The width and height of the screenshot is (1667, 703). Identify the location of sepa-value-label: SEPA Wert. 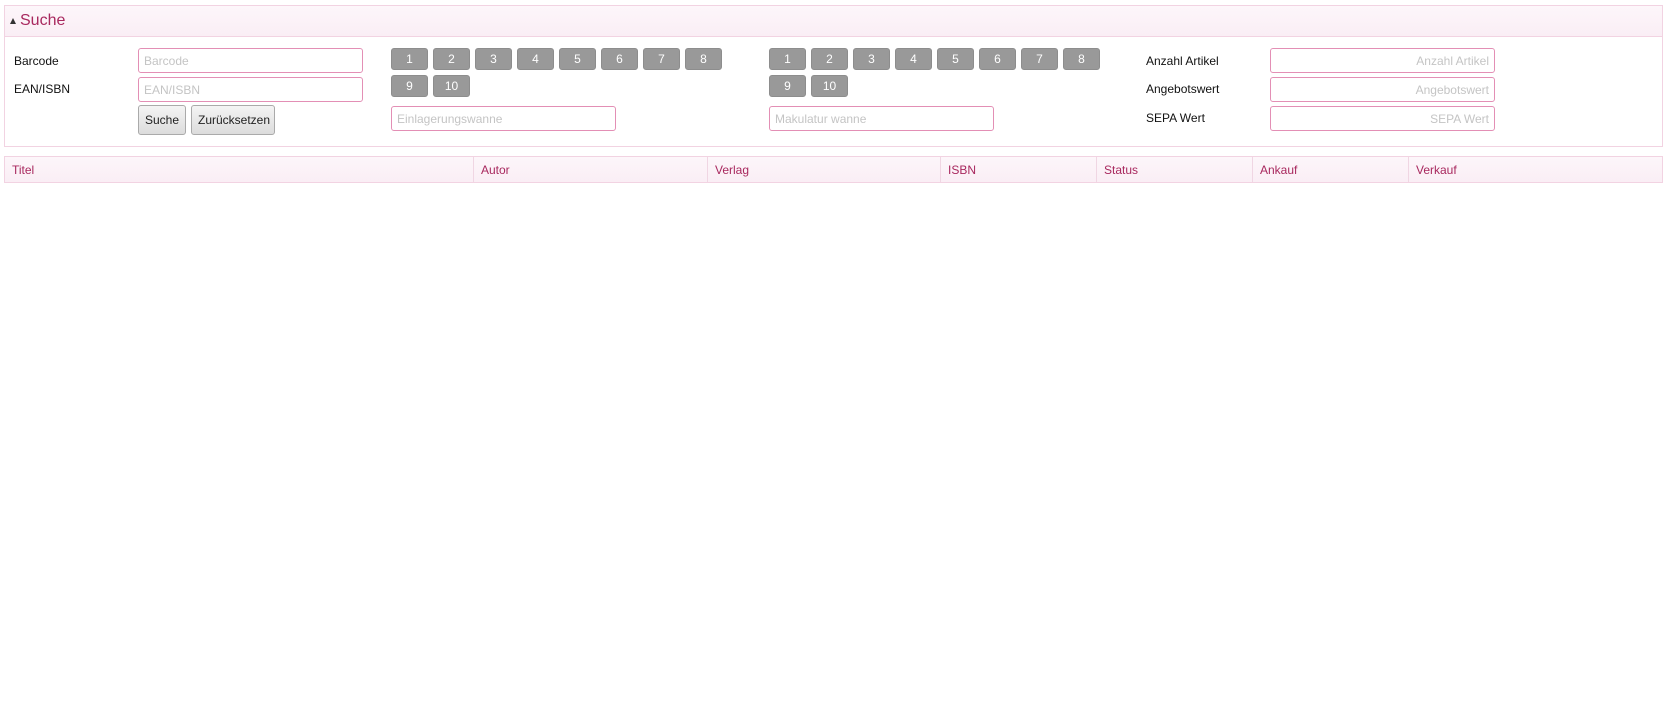
(1175, 118).